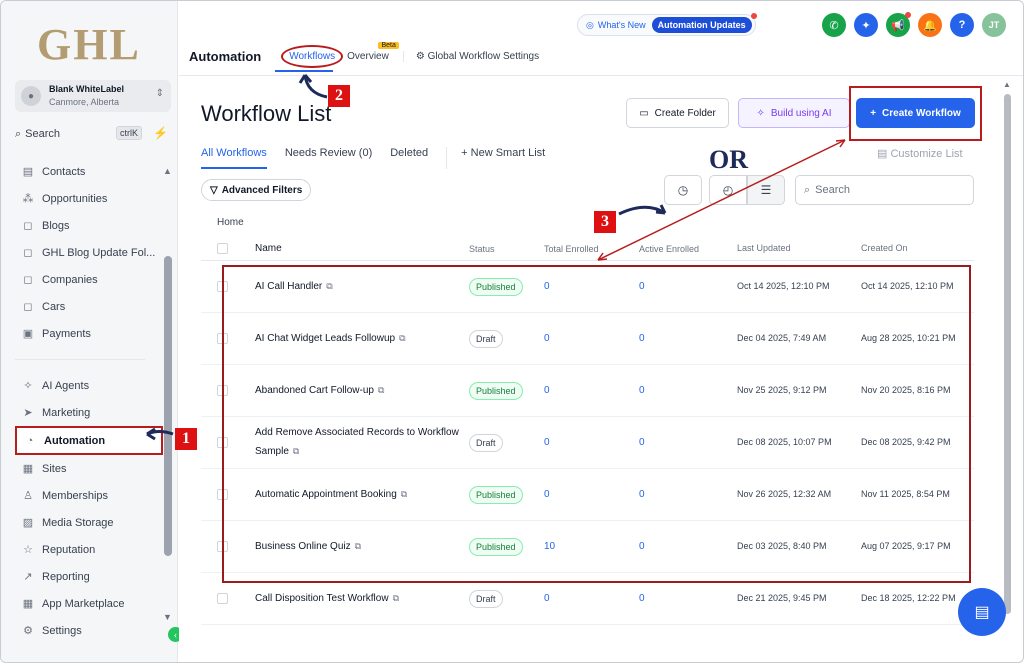 The height and width of the screenshot is (663, 1024). What do you see at coordinates (75, 440) in the screenshot?
I see `sidebar-item-label: Automation` at bounding box center [75, 440].